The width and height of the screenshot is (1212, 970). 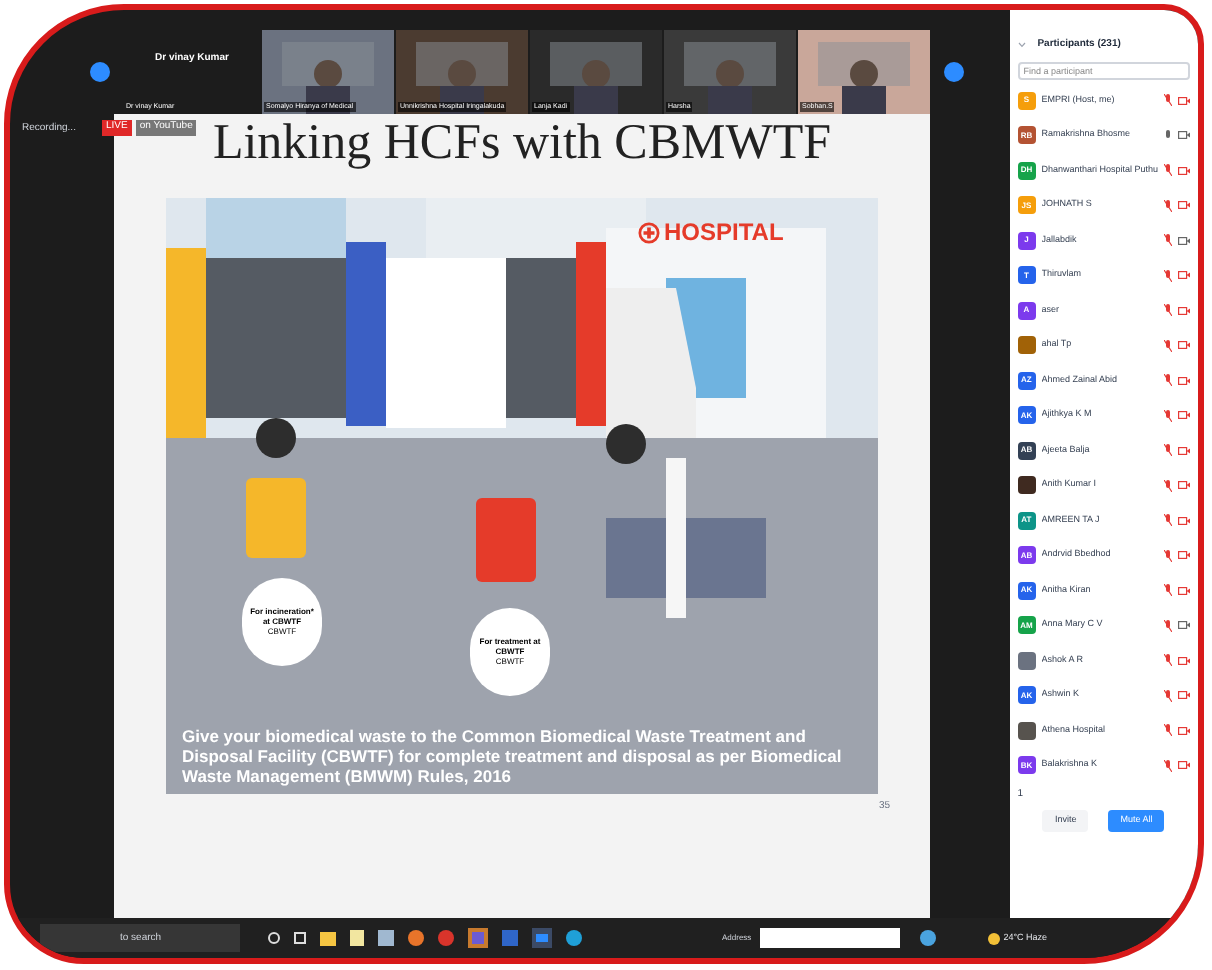 What do you see at coordinates (416, 938) in the screenshot?
I see `browser-icon` at bounding box center [416, 938].